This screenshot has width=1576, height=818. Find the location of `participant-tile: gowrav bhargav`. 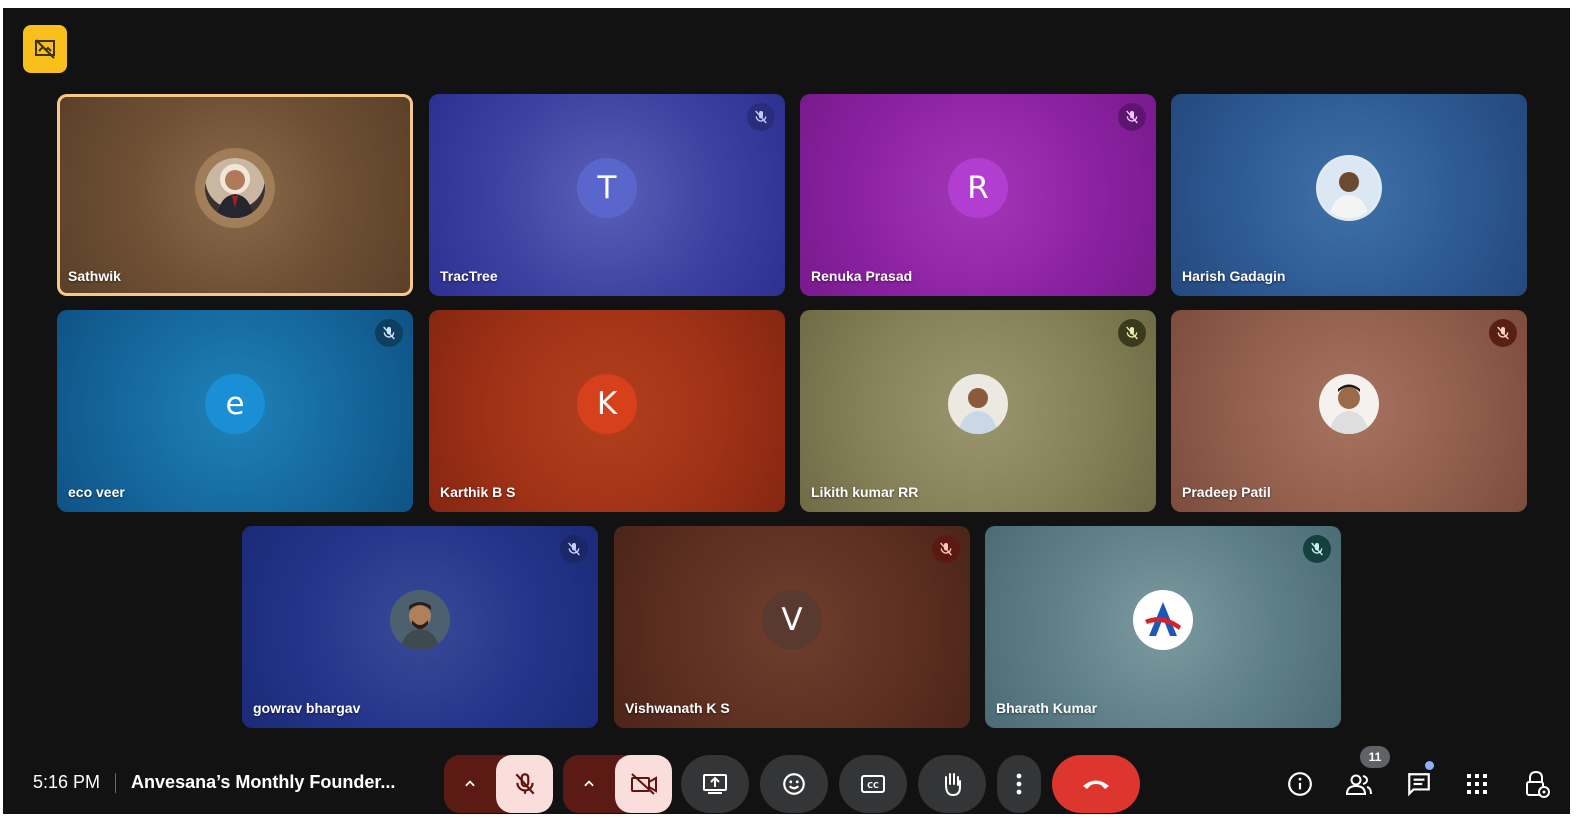

participant-tile: gowrav bhargav is located at coordinates (420, 627).